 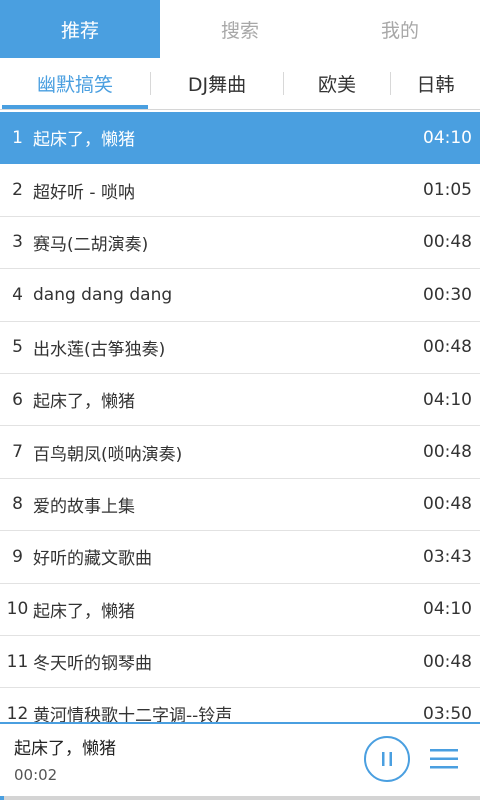 I want to click on top-tab-bar: 推荐 搜索 我的, so click(x=240, y=29).